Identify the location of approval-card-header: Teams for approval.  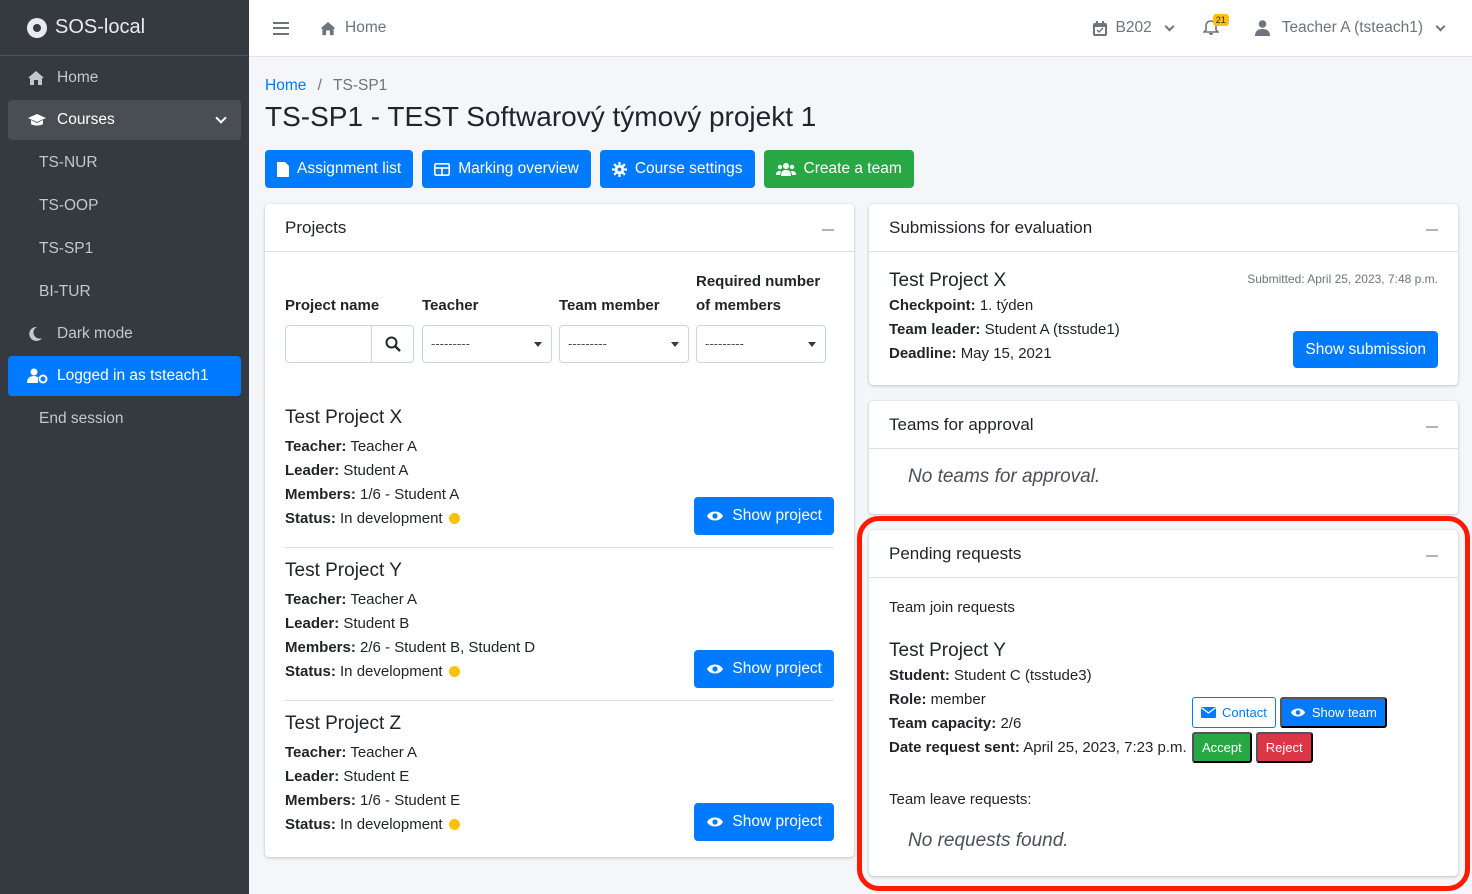
(1163, 425).